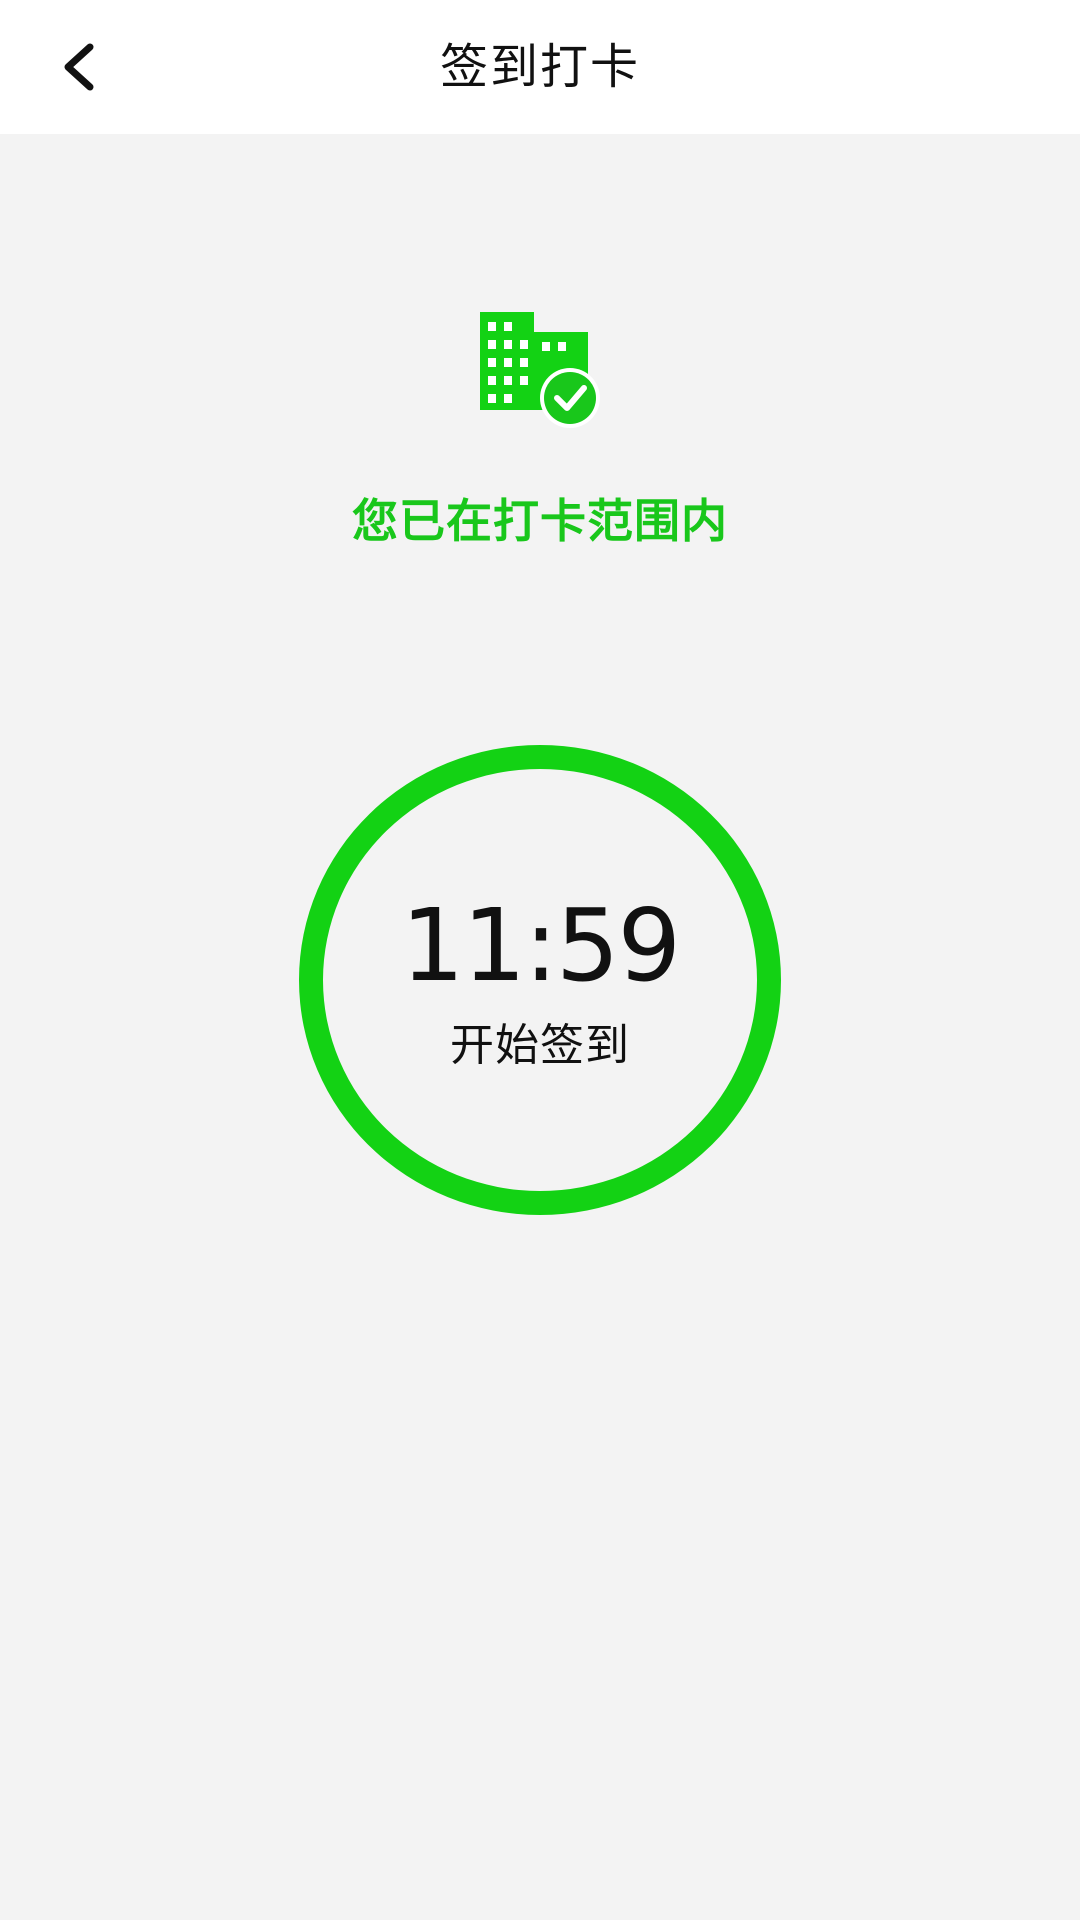  I want to click on checkin-button: 11:59 开始签到, so click(540, 980).